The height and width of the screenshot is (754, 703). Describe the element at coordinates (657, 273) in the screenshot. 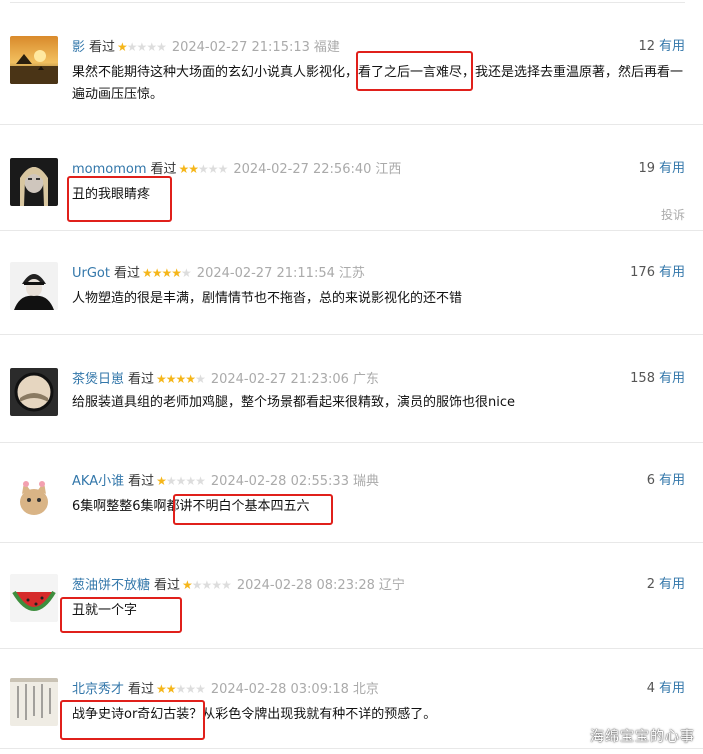

I see `vote-area: 176 有用` at that location.